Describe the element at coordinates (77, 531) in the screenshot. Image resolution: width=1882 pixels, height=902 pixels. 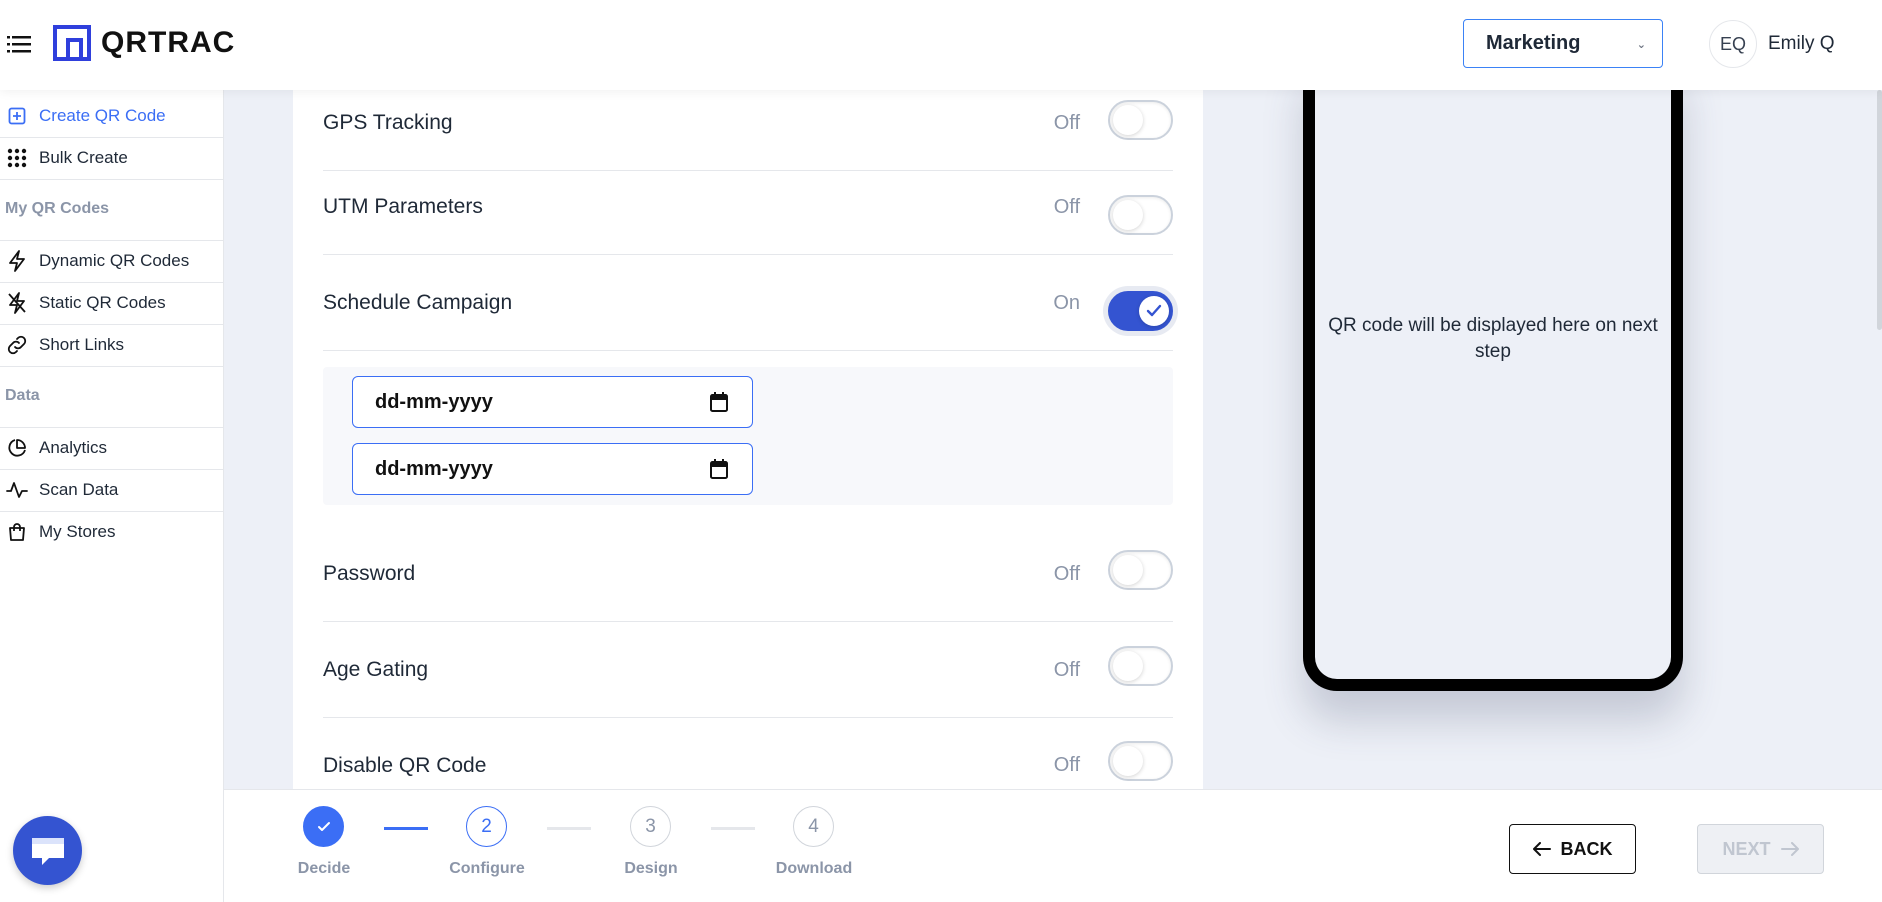
I see `sidebar-item-label: My Stores` at that location.